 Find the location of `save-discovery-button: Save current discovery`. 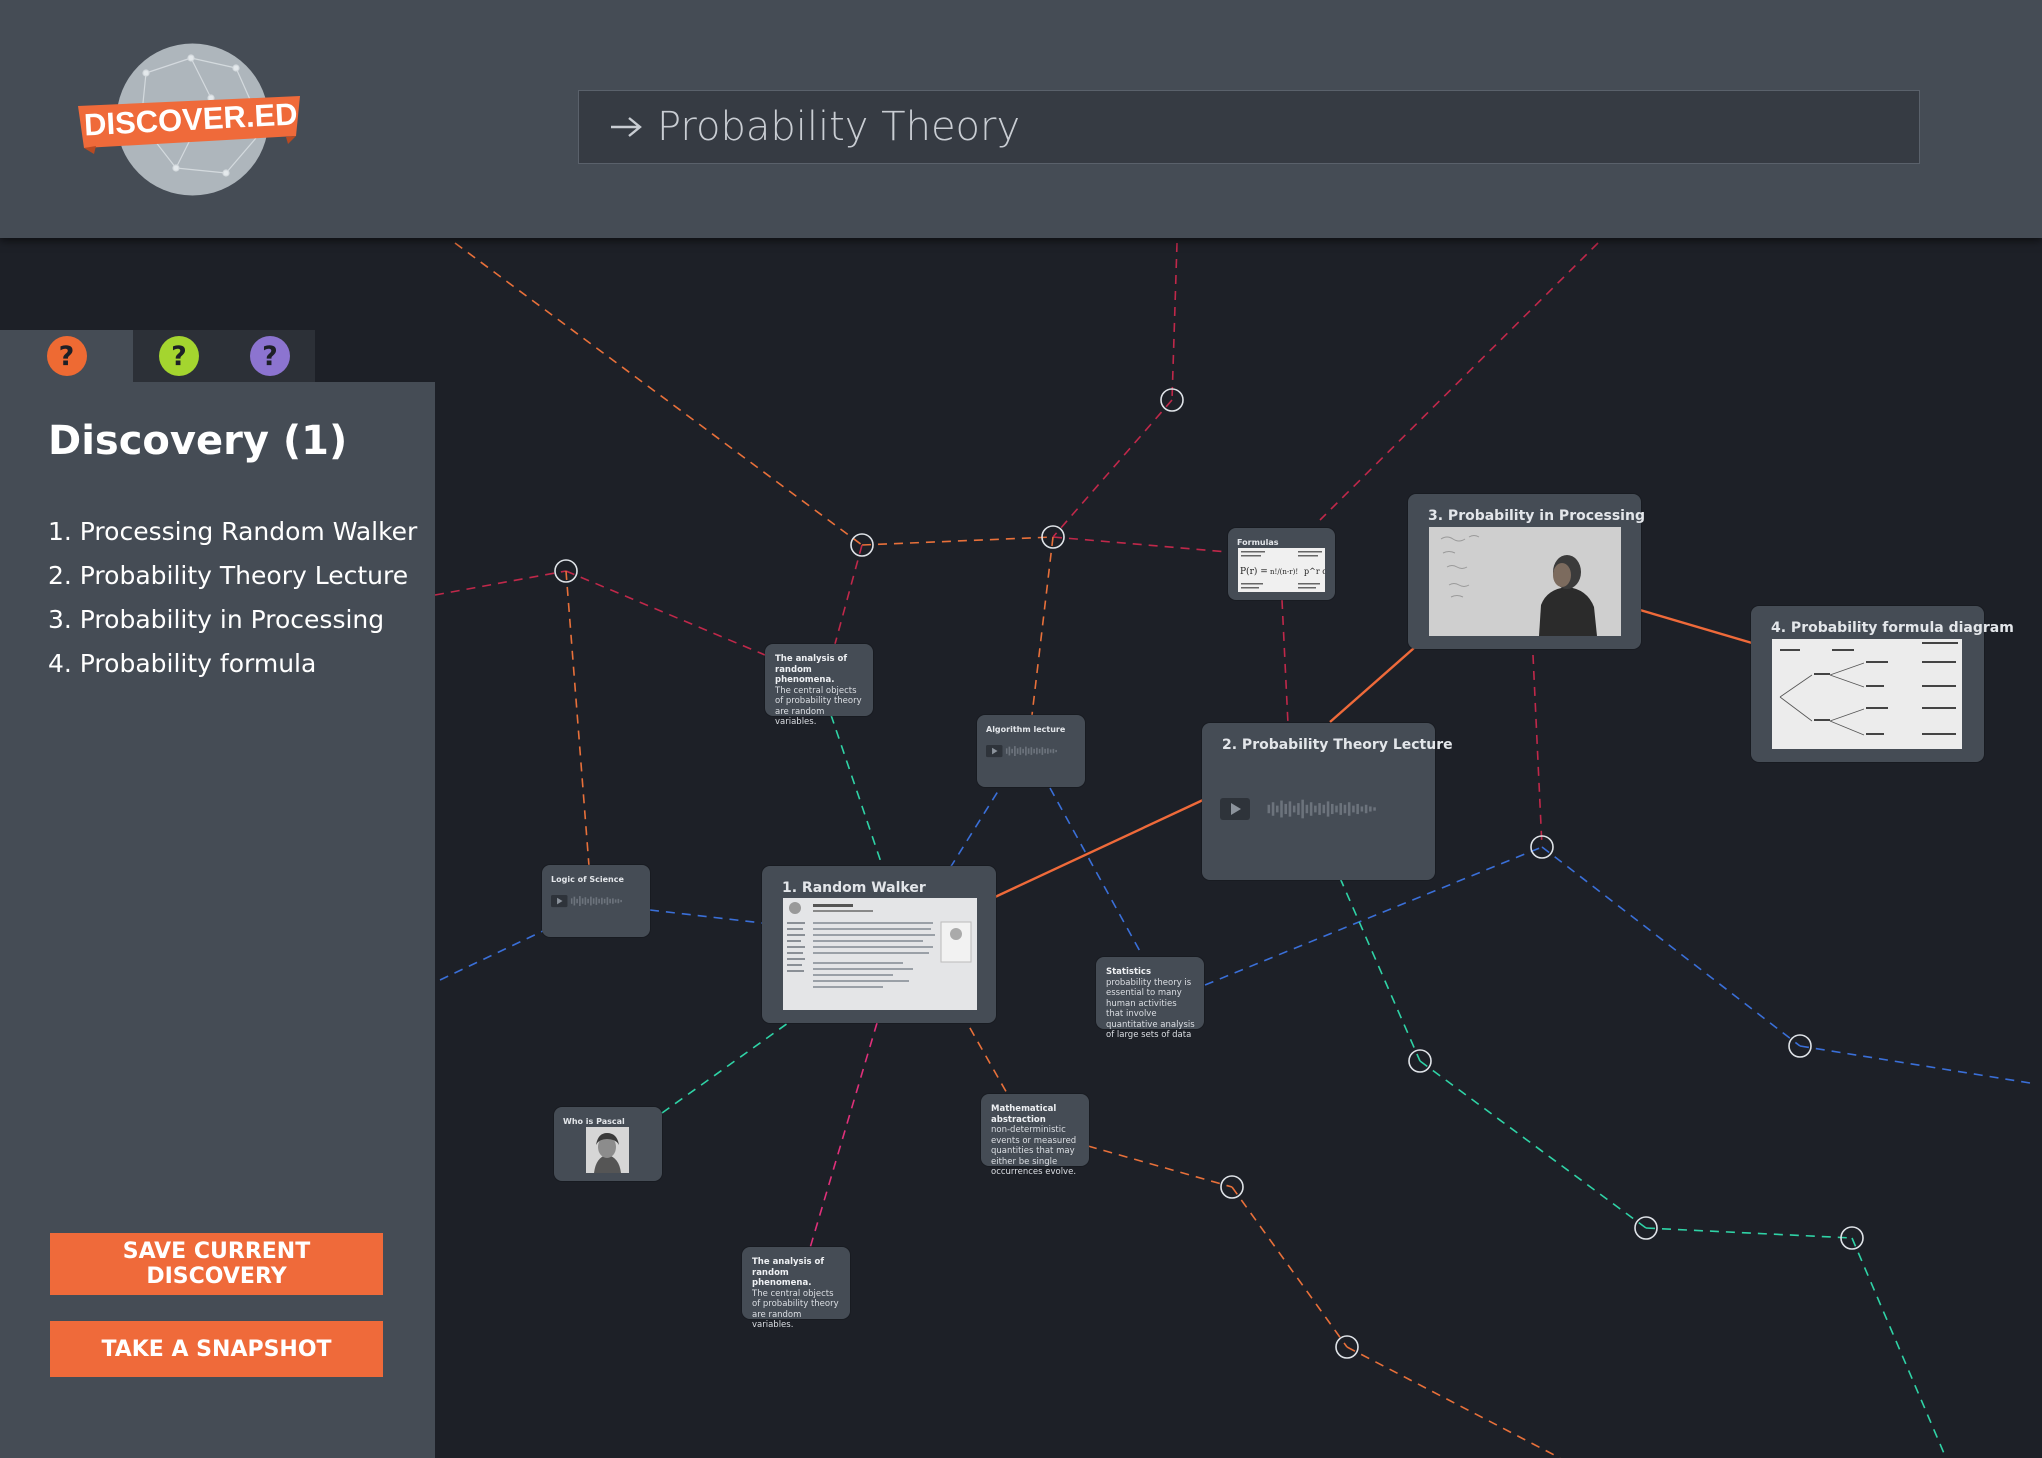

save-discovery-button: Save current discovery is located at coordinates (216, 1264).